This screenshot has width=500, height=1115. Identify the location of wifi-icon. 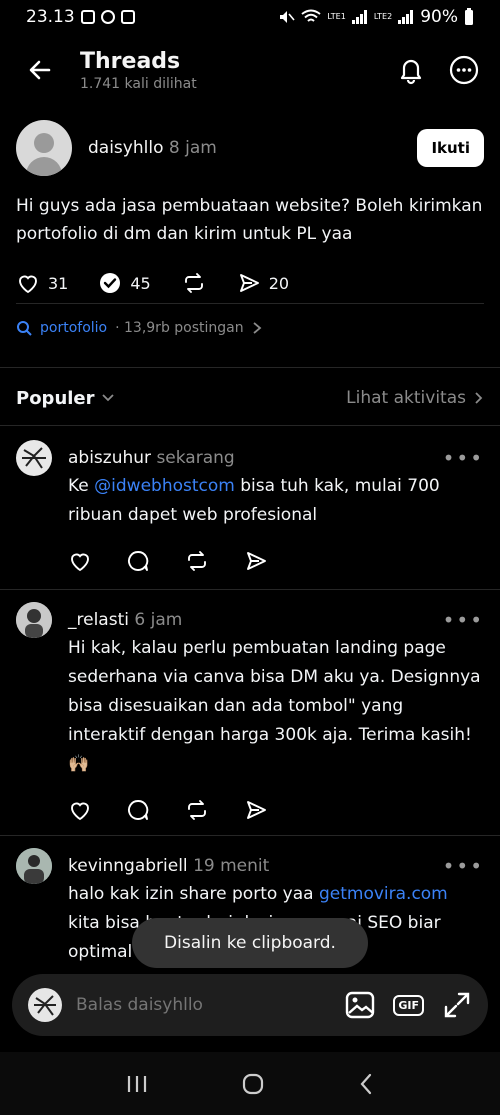
(311, 15).